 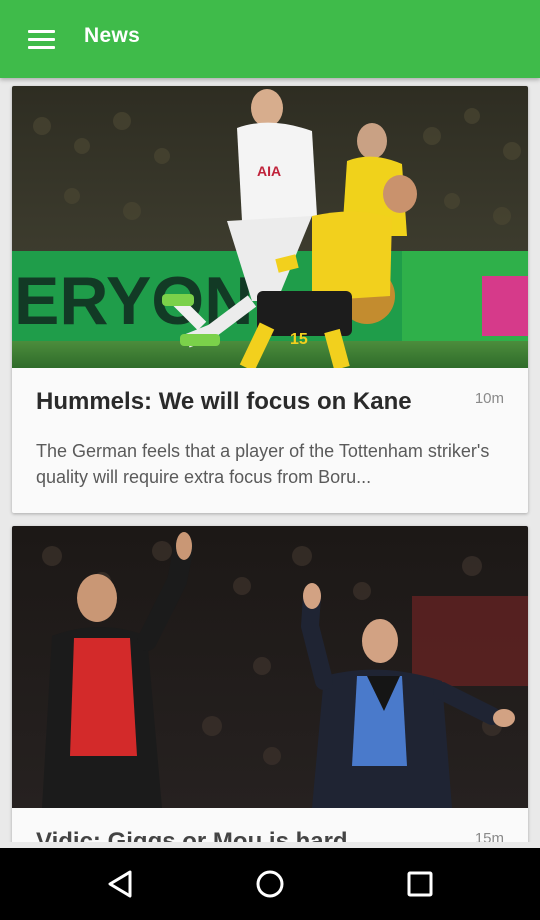 I want to click on home-circle-icon, so click(x=270, y=884).